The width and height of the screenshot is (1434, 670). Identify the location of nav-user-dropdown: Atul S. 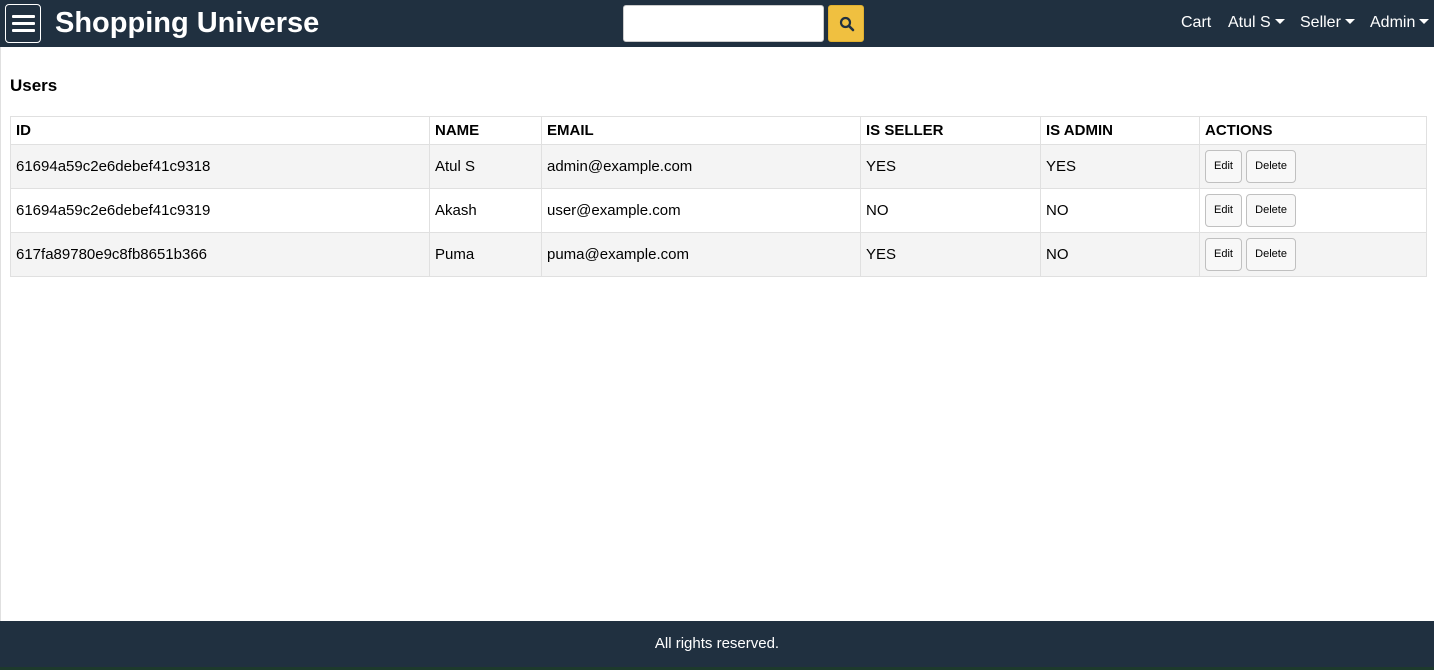
(1256, 23).